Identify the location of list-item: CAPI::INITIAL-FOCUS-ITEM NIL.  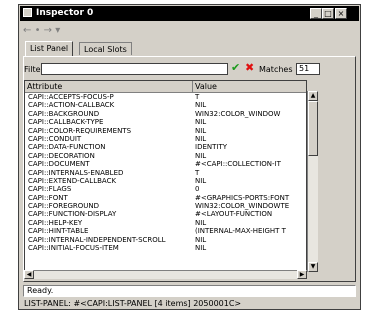
(165, 248).